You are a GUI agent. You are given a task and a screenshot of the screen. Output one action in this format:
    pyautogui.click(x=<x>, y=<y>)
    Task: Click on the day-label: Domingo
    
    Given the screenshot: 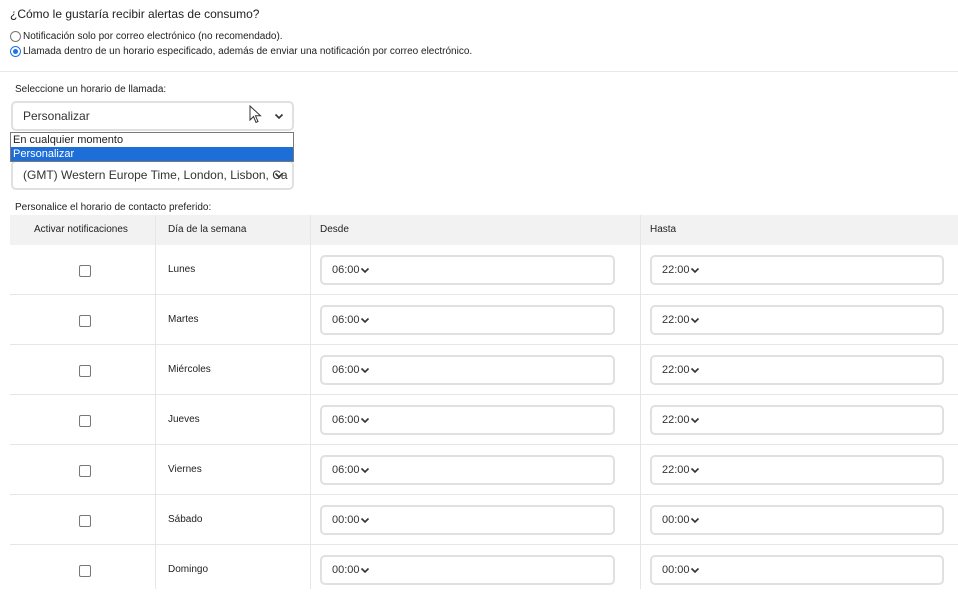 What is the action you would take?
    pyautogui.click(x=188, y=569)
    